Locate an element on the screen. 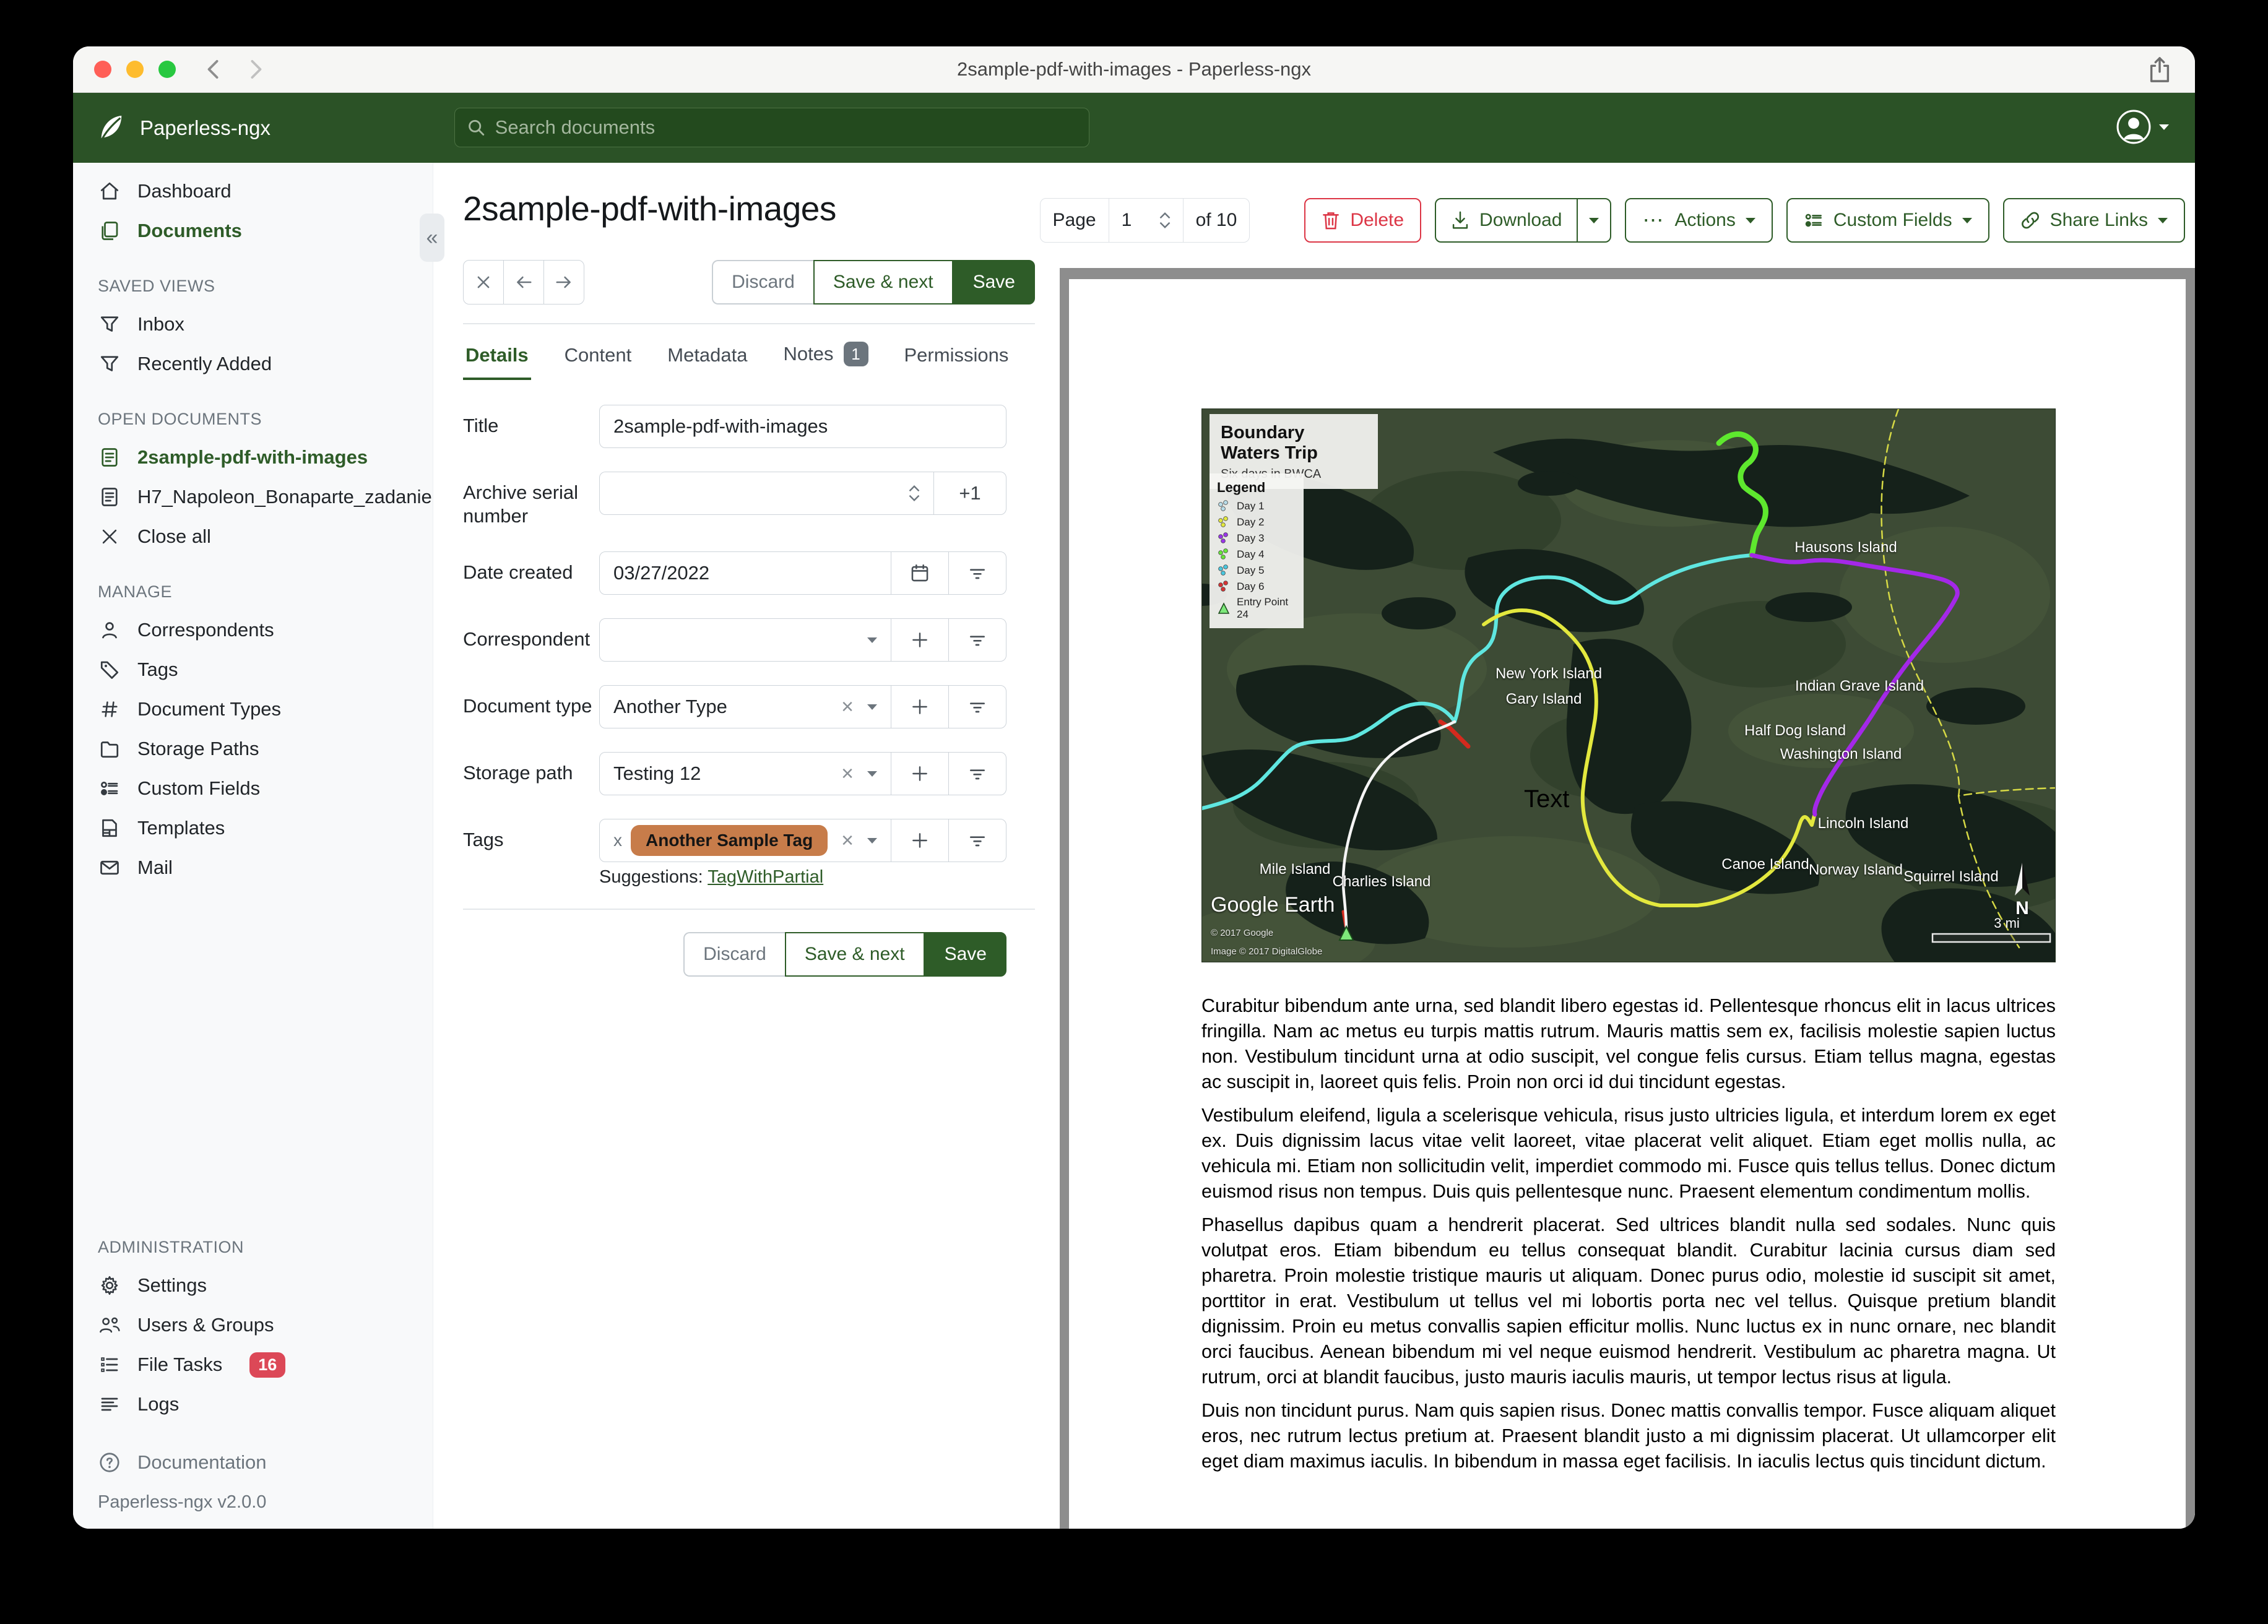  title-input is located at coordinates (802, 426).